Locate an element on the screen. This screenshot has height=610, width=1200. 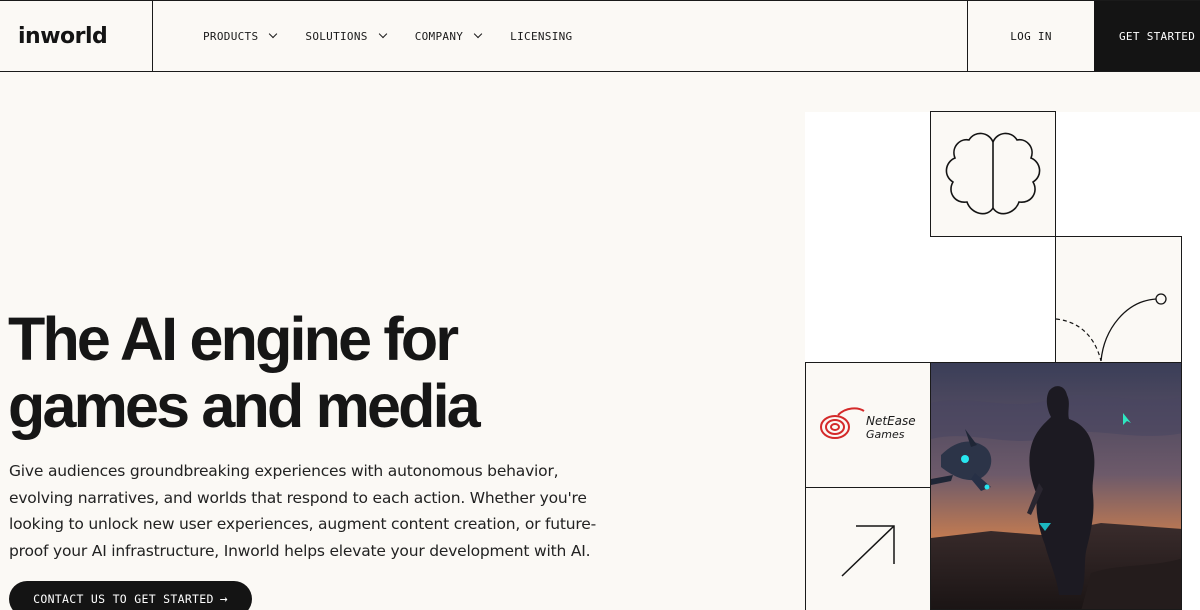
nav-solutions-label: SOLUTIONS is located at coordinates (336, 36).